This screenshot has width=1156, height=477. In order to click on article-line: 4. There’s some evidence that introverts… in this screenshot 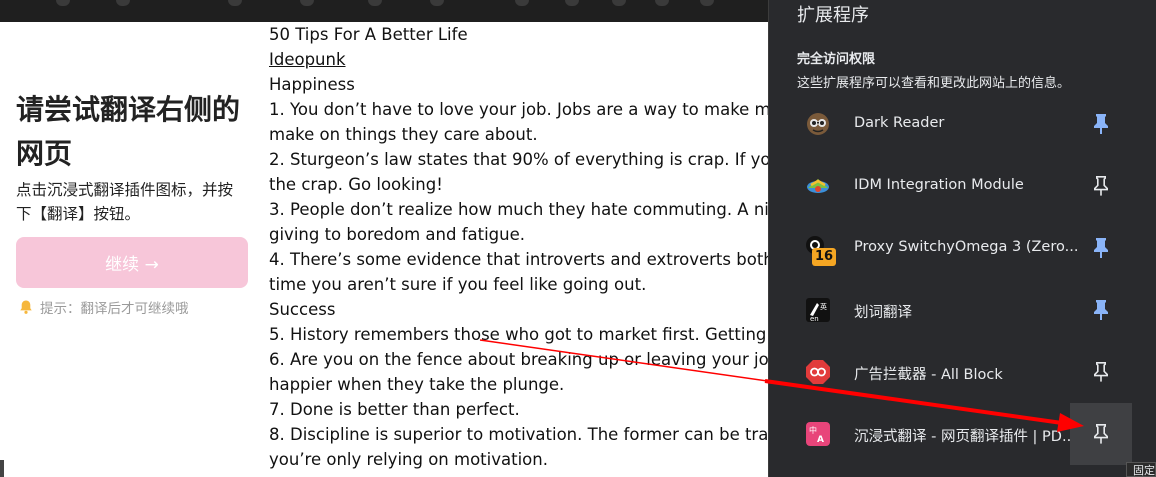, I will do `click(524, 259)`.